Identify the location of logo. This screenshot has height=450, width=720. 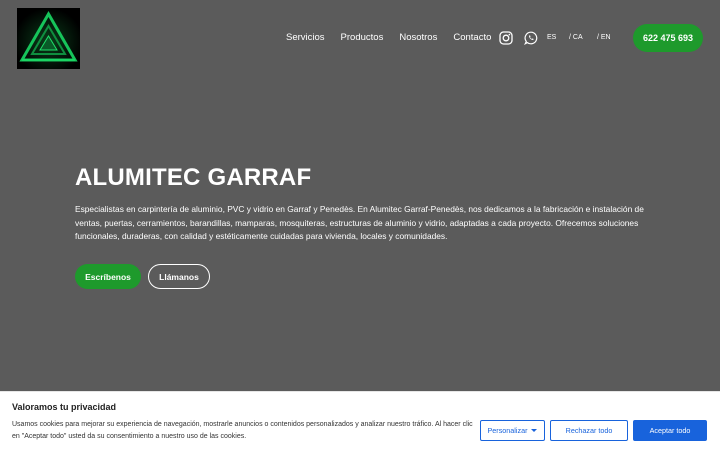
(48, 38).